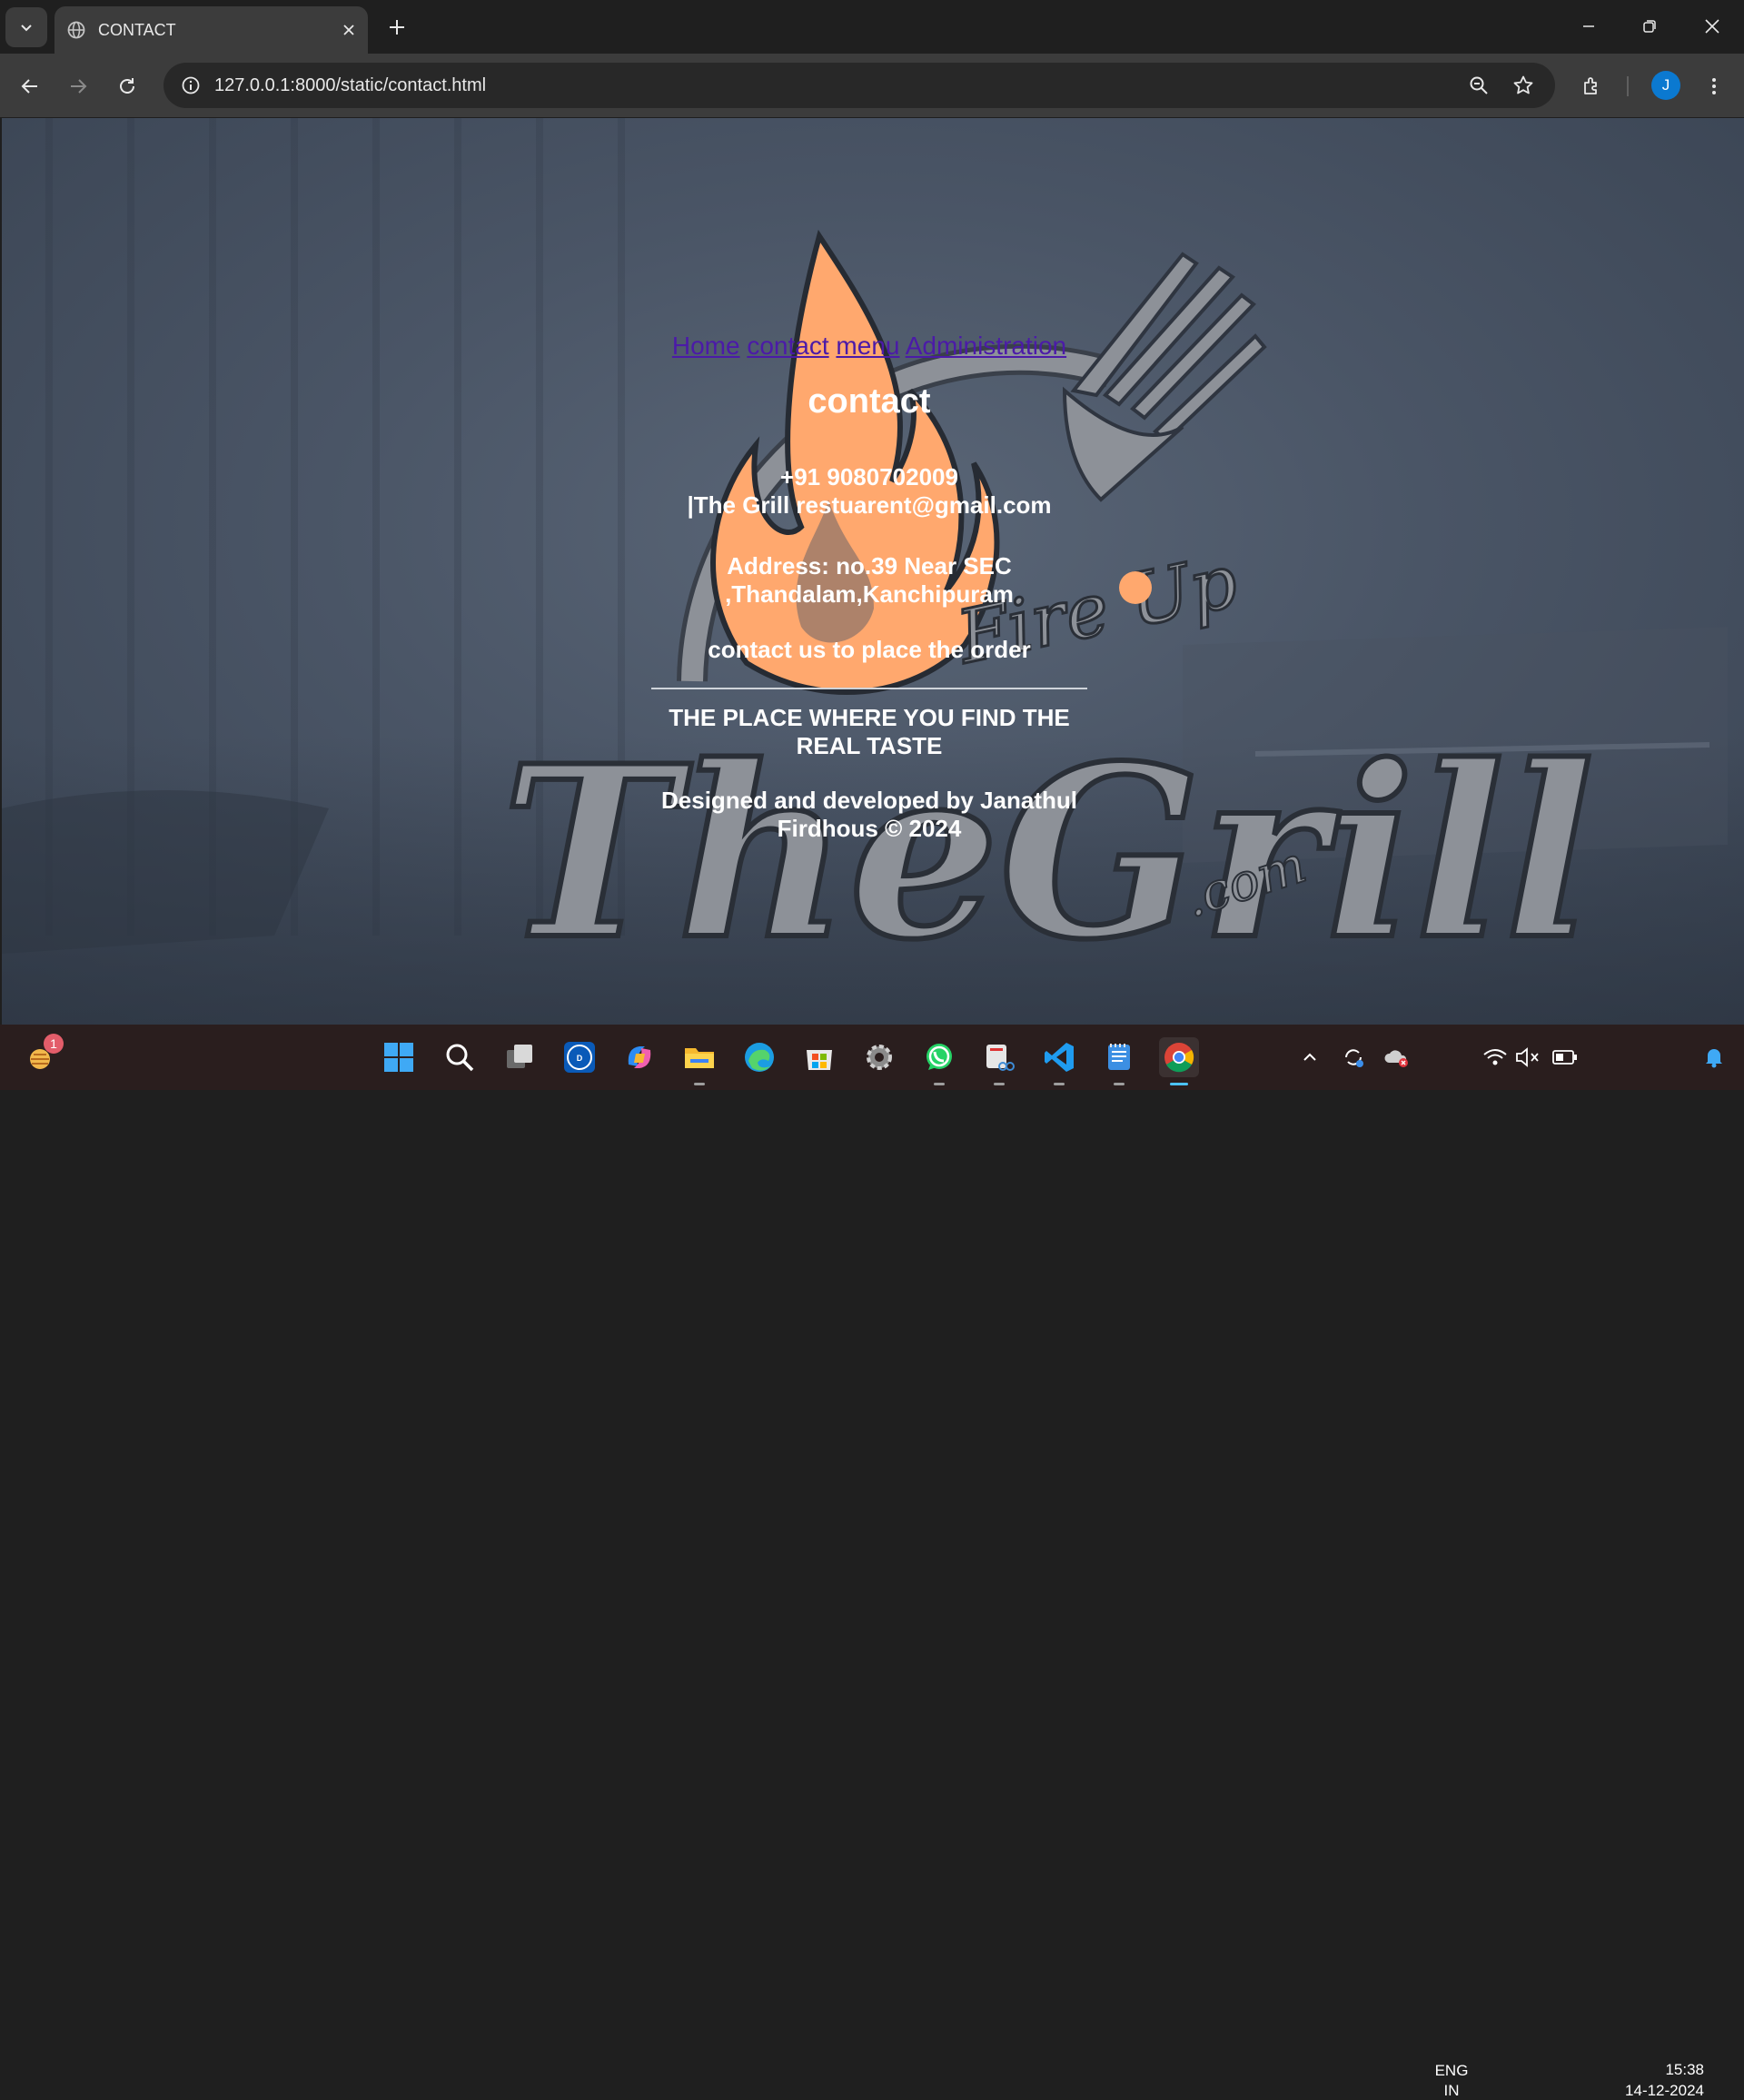  What do you see at coordinates (1059, 1057) in the screenshot?
I see `vscode-icon` at bounding box center [1059, 1057].